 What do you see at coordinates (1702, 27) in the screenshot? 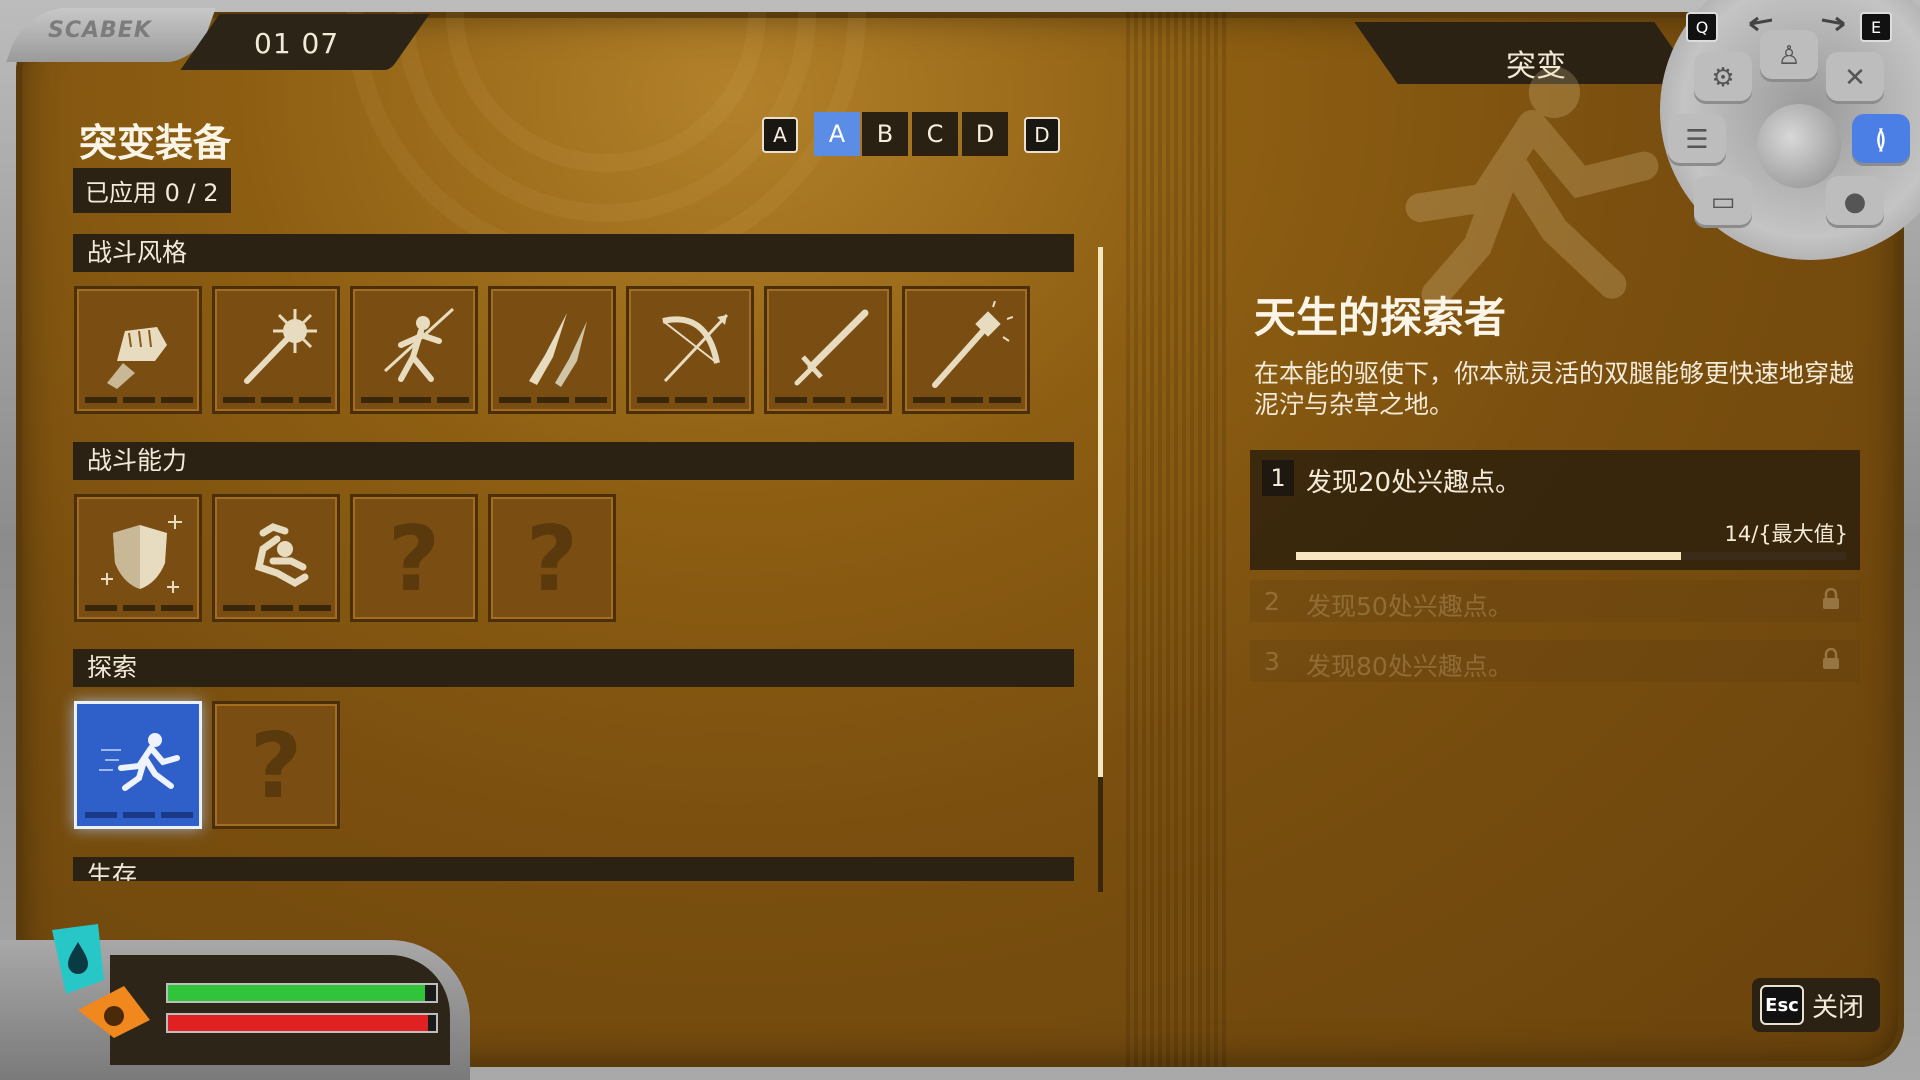
I see `prev-key-hint: Q` at bounding box center [1702, 27].